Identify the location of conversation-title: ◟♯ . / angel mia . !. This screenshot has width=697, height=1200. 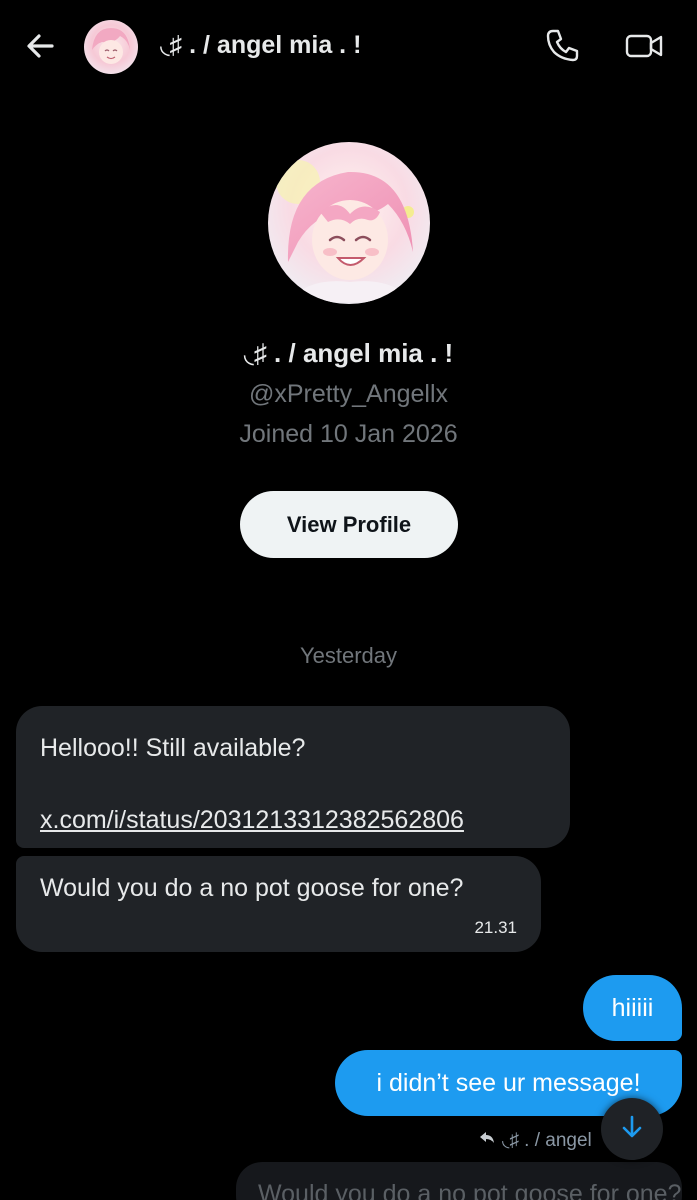
(260, 45).